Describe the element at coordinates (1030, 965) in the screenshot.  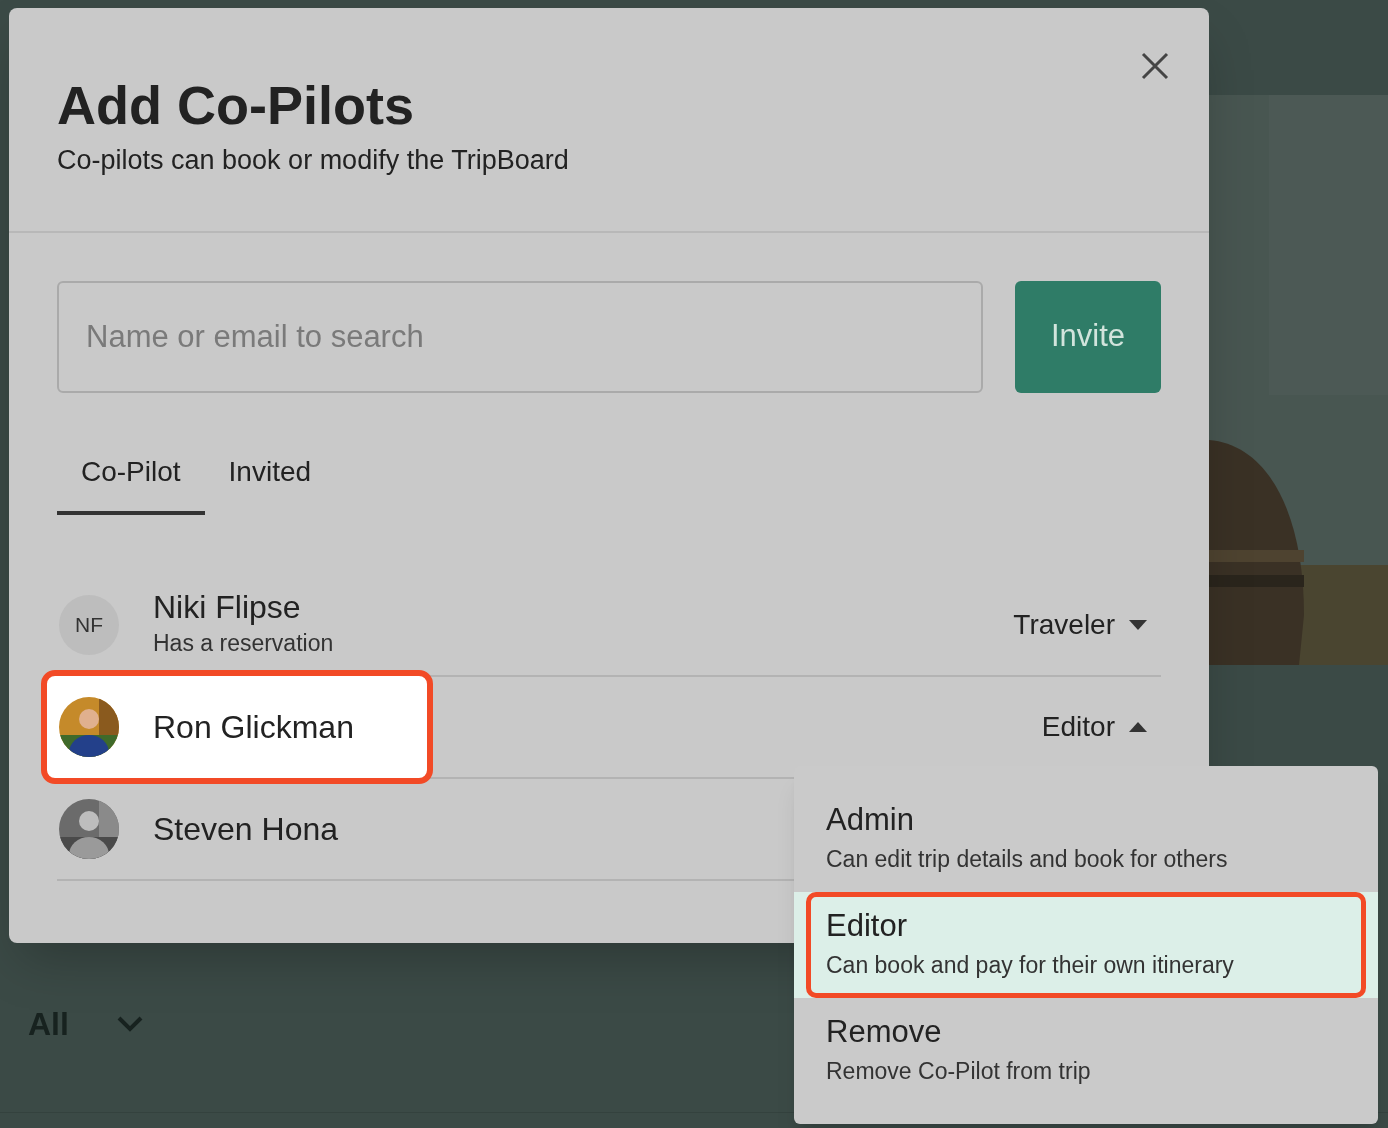
I see `menu-item-description: Can book and pay for their own itinerary` at that location.